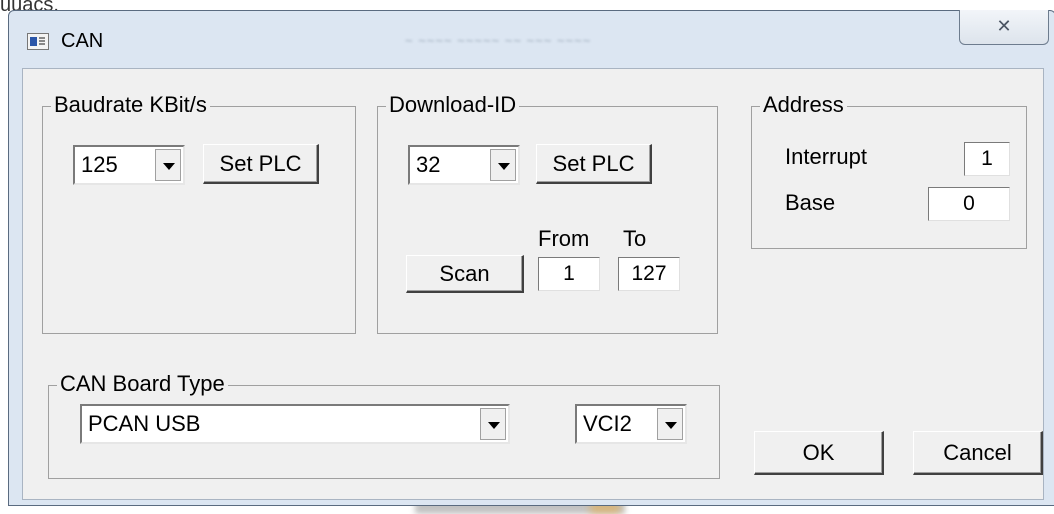 The width and height of the screenshot is (1054, 514). I want to click on address-group-label: Address, so click(803, 105).